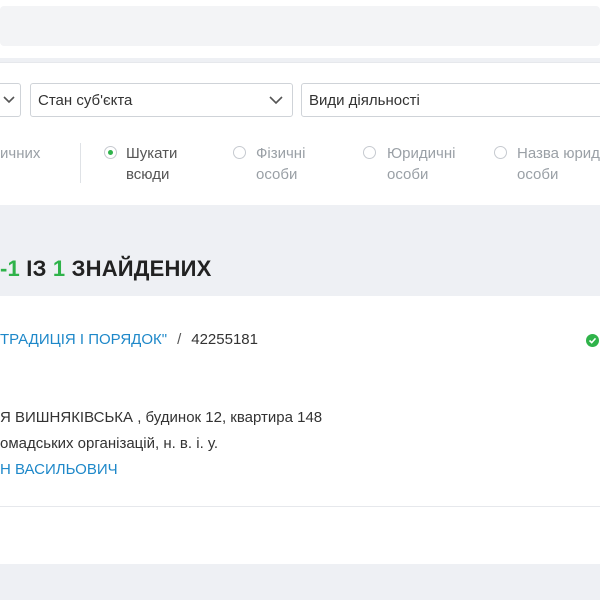  I want to click on org-head-link: Н ВАСИЛЬОВИЧ, so click(59, 469).